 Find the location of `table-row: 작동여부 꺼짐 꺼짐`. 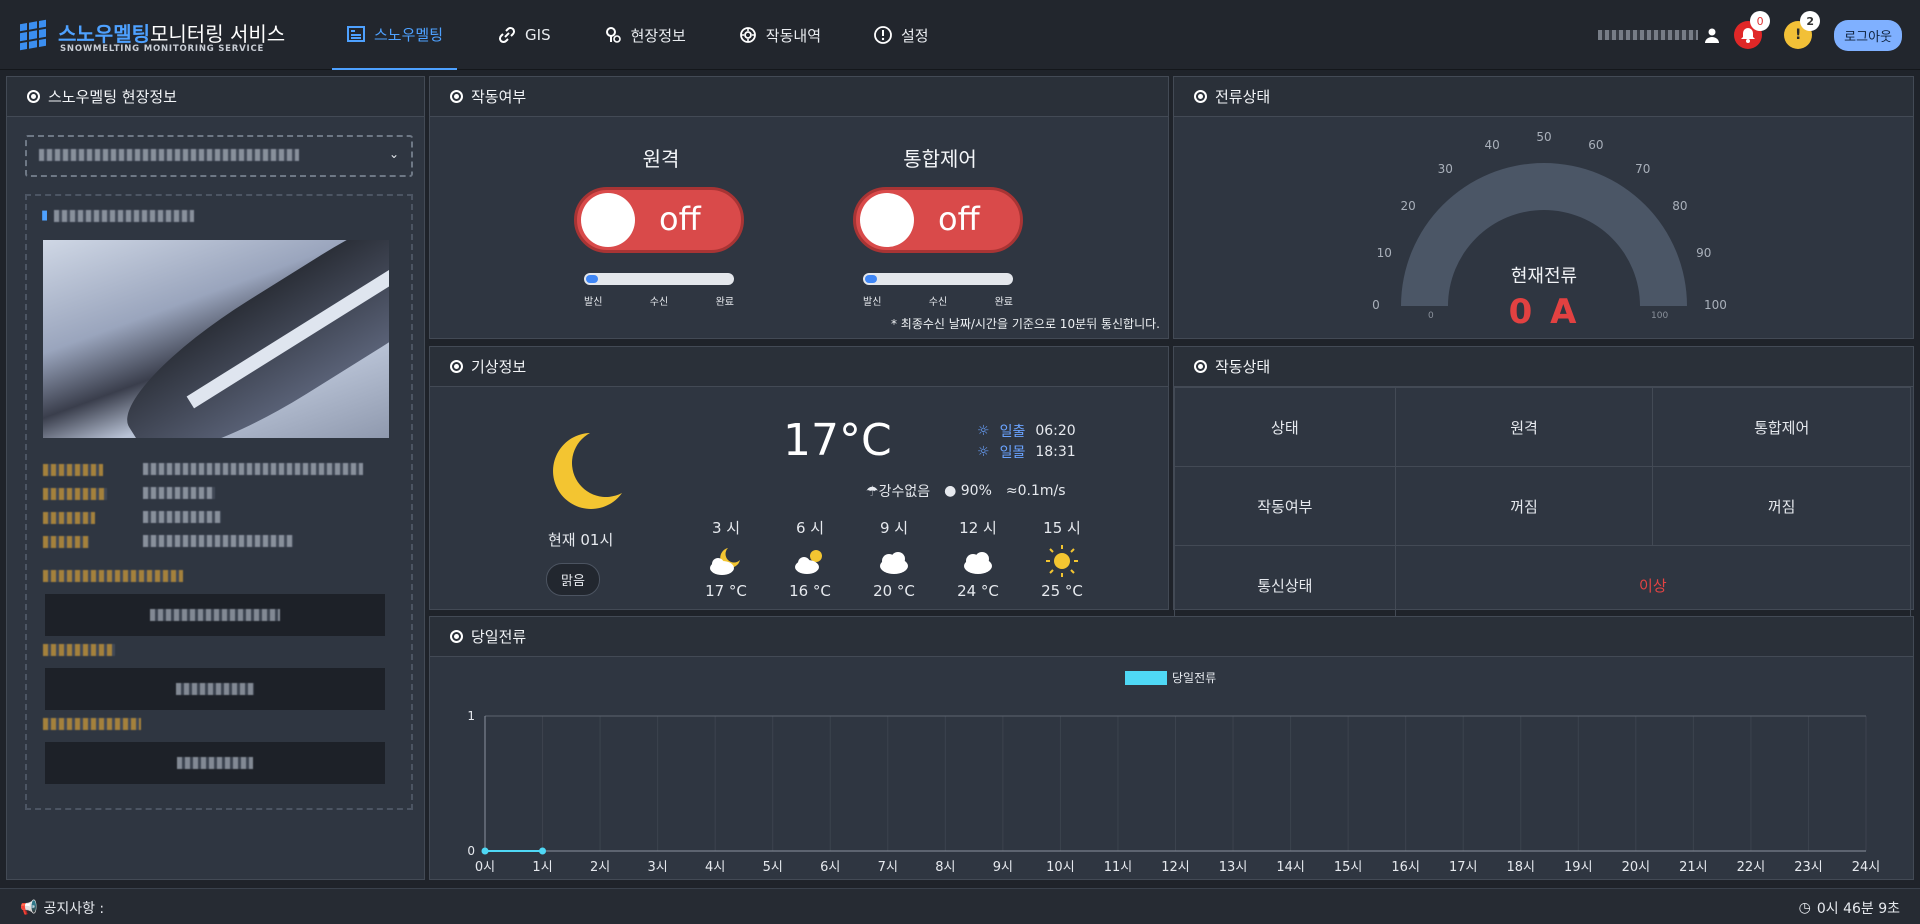

table-row: 작동여부 꺼짐 꺼짐 is located at coordinates (1542, 506).